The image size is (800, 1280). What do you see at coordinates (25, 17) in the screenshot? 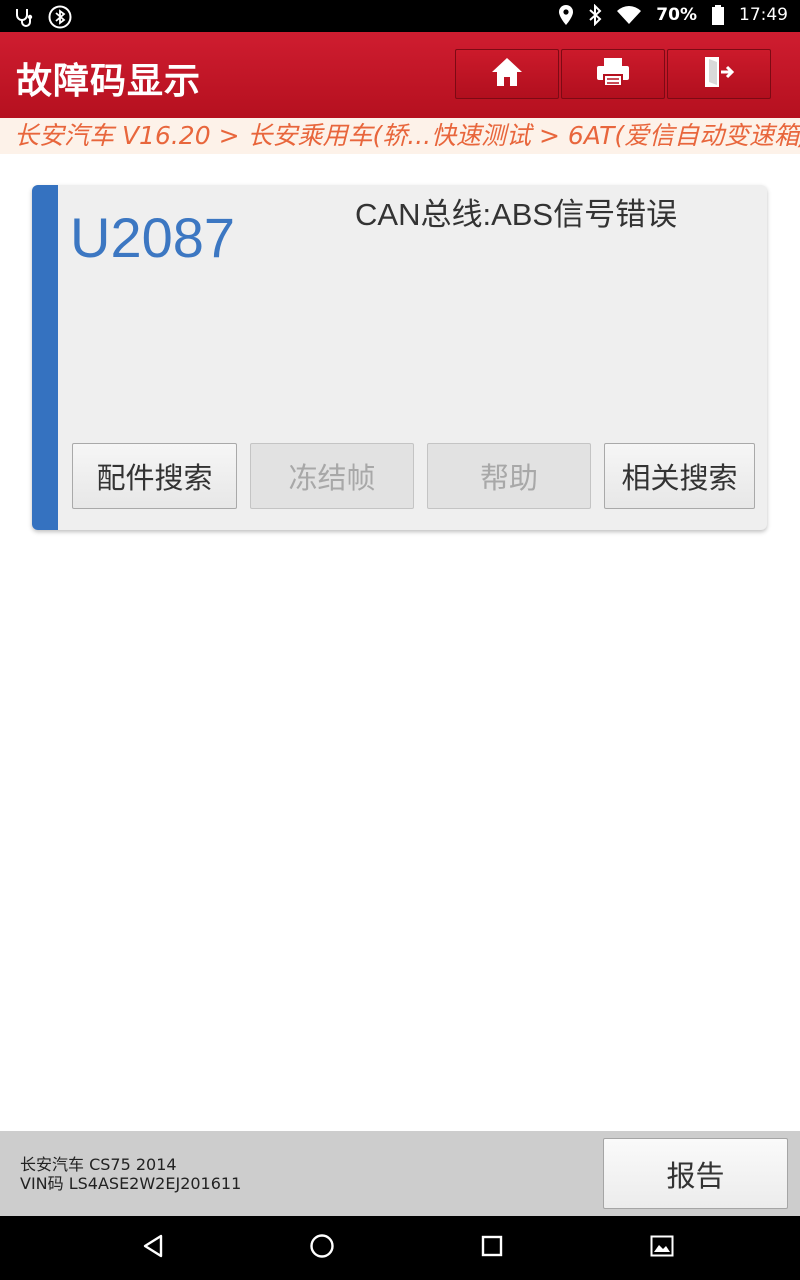
I see `stethoscope-icon` at bounding box center [25, 17].